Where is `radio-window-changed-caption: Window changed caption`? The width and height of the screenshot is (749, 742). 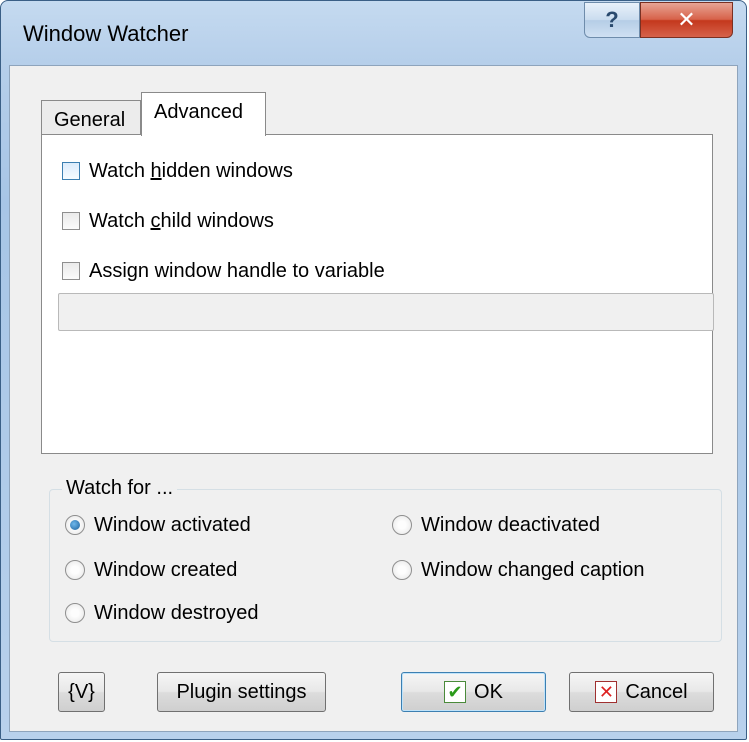
radio-window-changed-caption: Window changed caption is located at coordinates (518, 570).